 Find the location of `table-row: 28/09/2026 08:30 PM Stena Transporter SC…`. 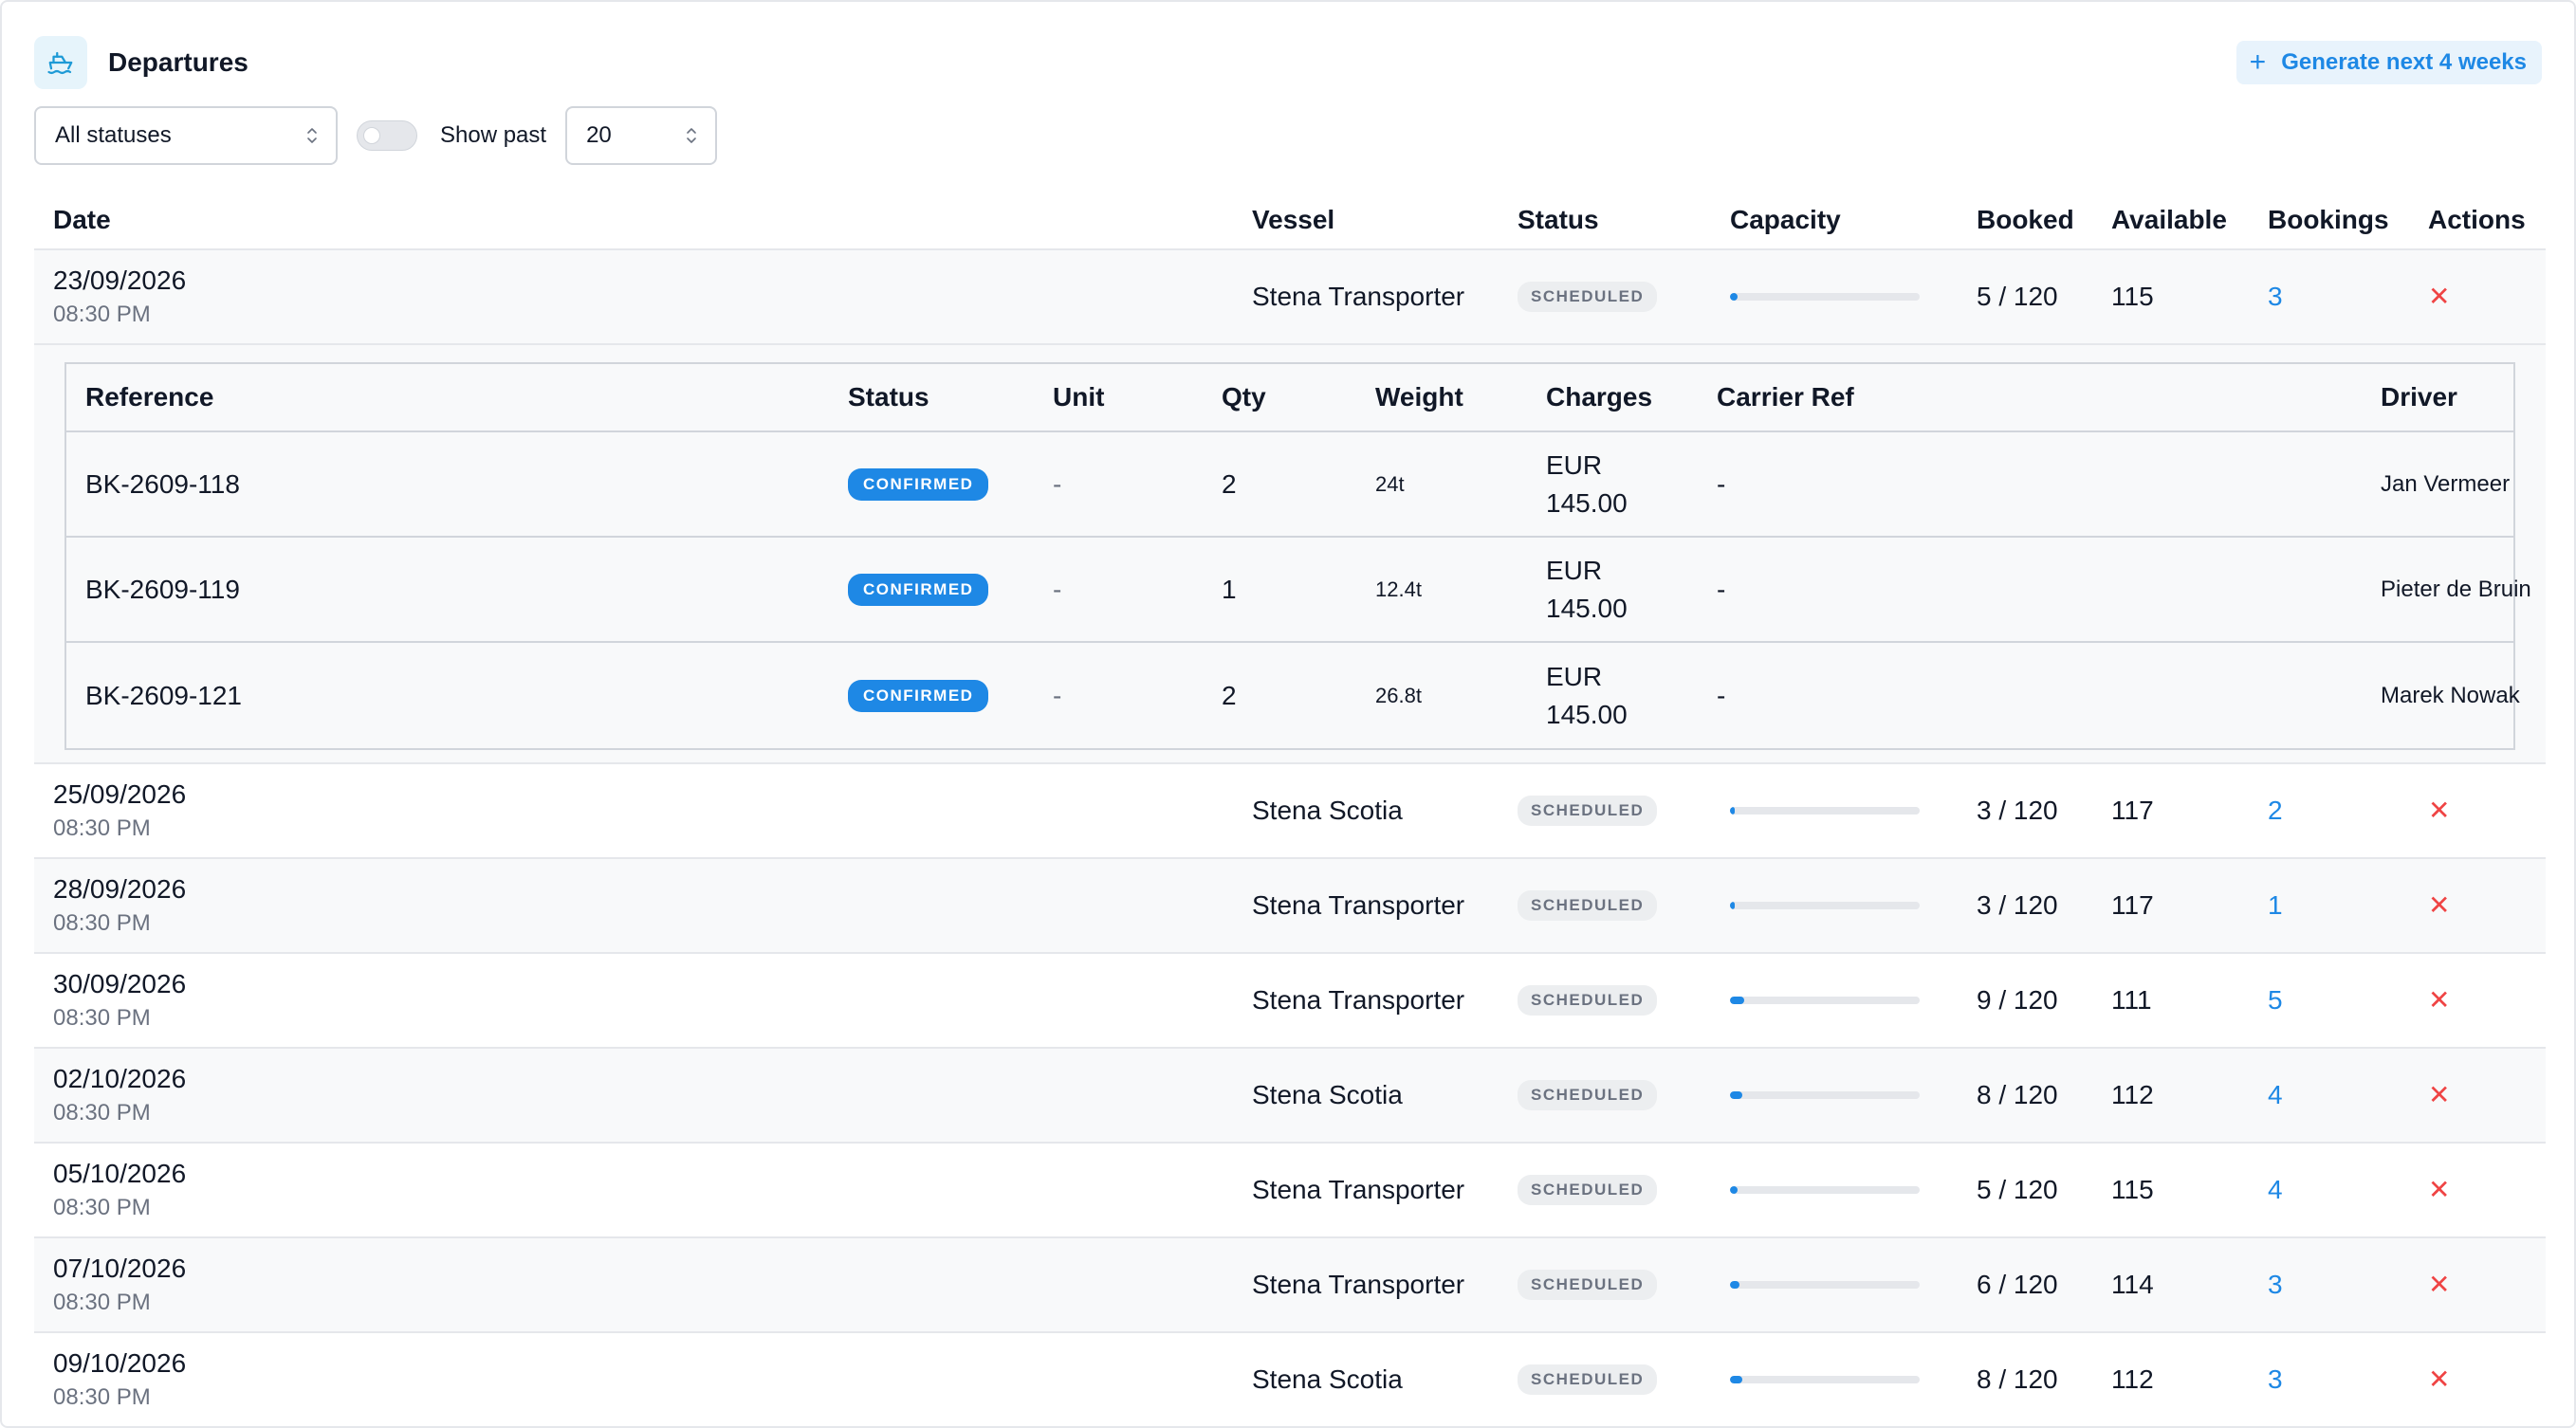

table-row: 28/09/2026 08:30 PM Stena Transporter SC… is located at coordinates (1290, 906).